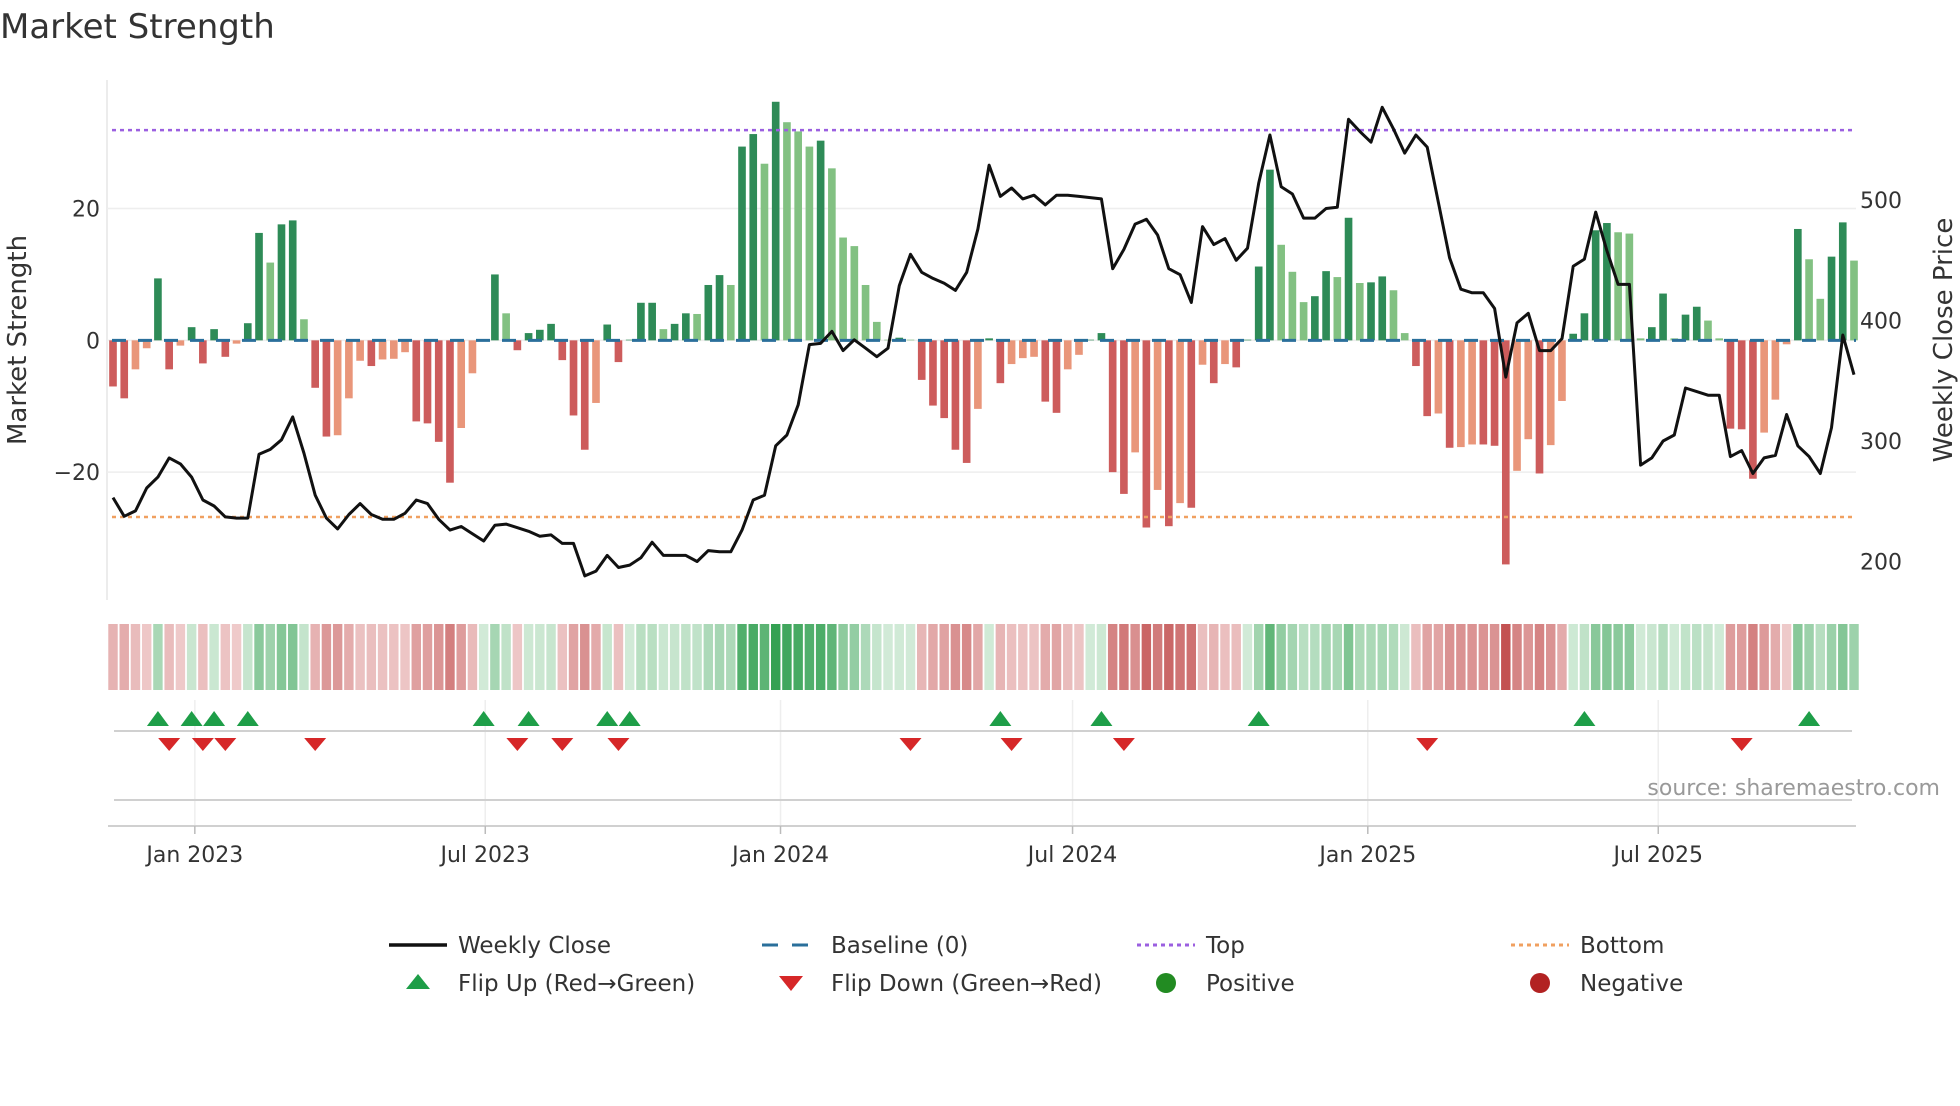  What do you see at coordinates (193, 855) in the screenshot?
I see `x-tick-label: Jan 2023` at bounding box center [193, 855].